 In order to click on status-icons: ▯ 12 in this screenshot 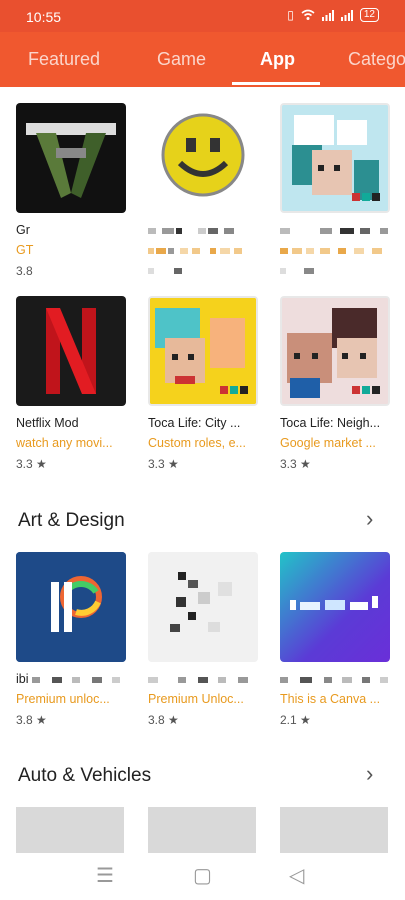, I will do `click(333, 15)`.